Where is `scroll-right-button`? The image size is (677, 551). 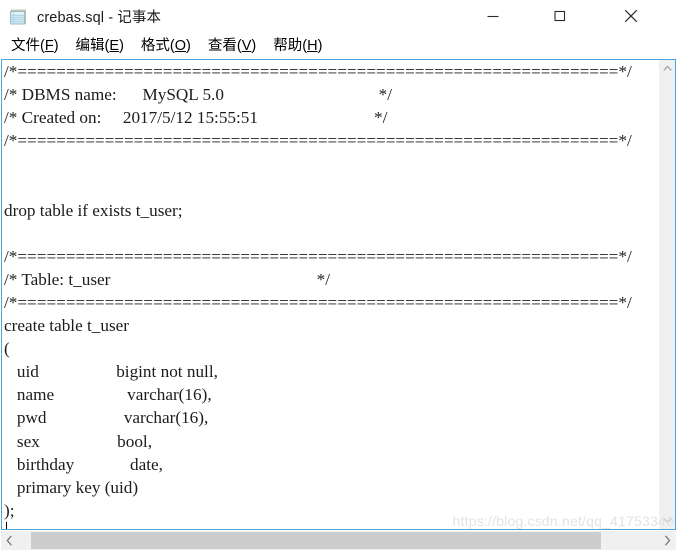 scroll-right-button is located at coordinates (667, 540).